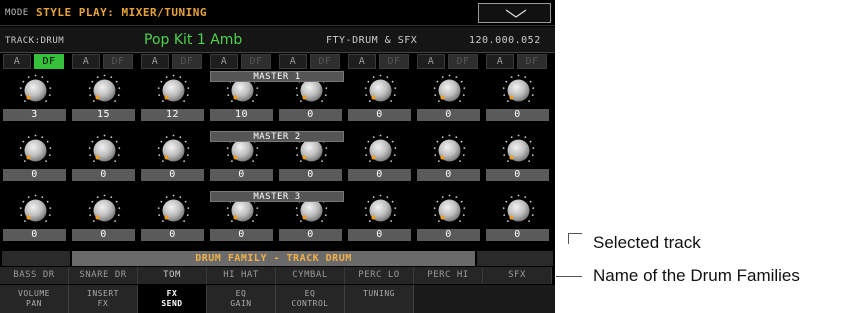 The image size is (842, 313). I want to click on master-label: MASTER 3, so click(277, 196).